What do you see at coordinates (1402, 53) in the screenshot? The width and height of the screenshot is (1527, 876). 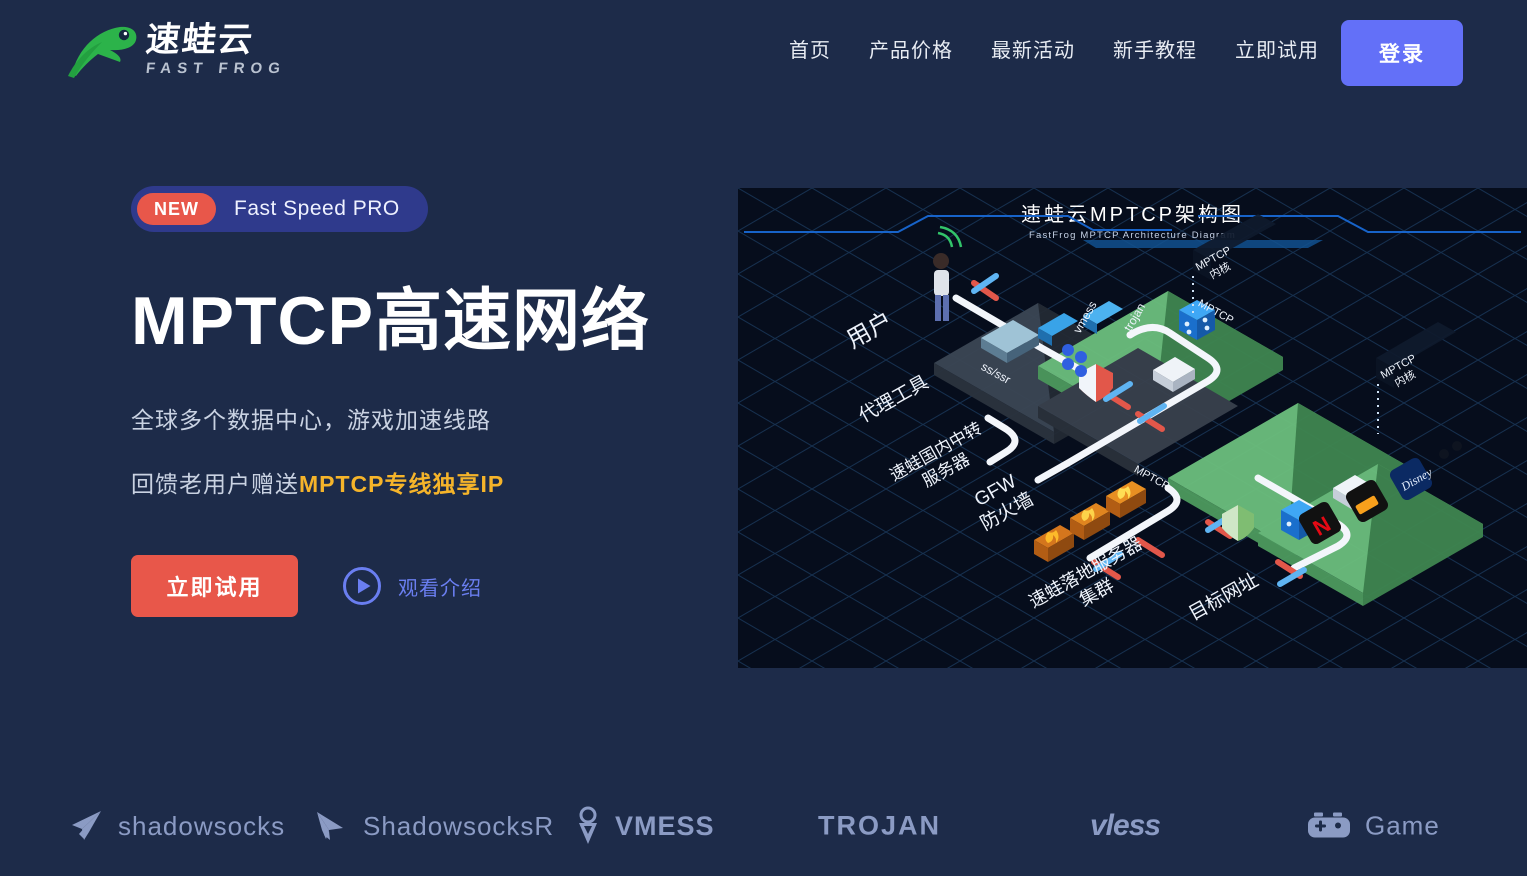 I see `login-button: 登录` at bounding box center [1402, 53].